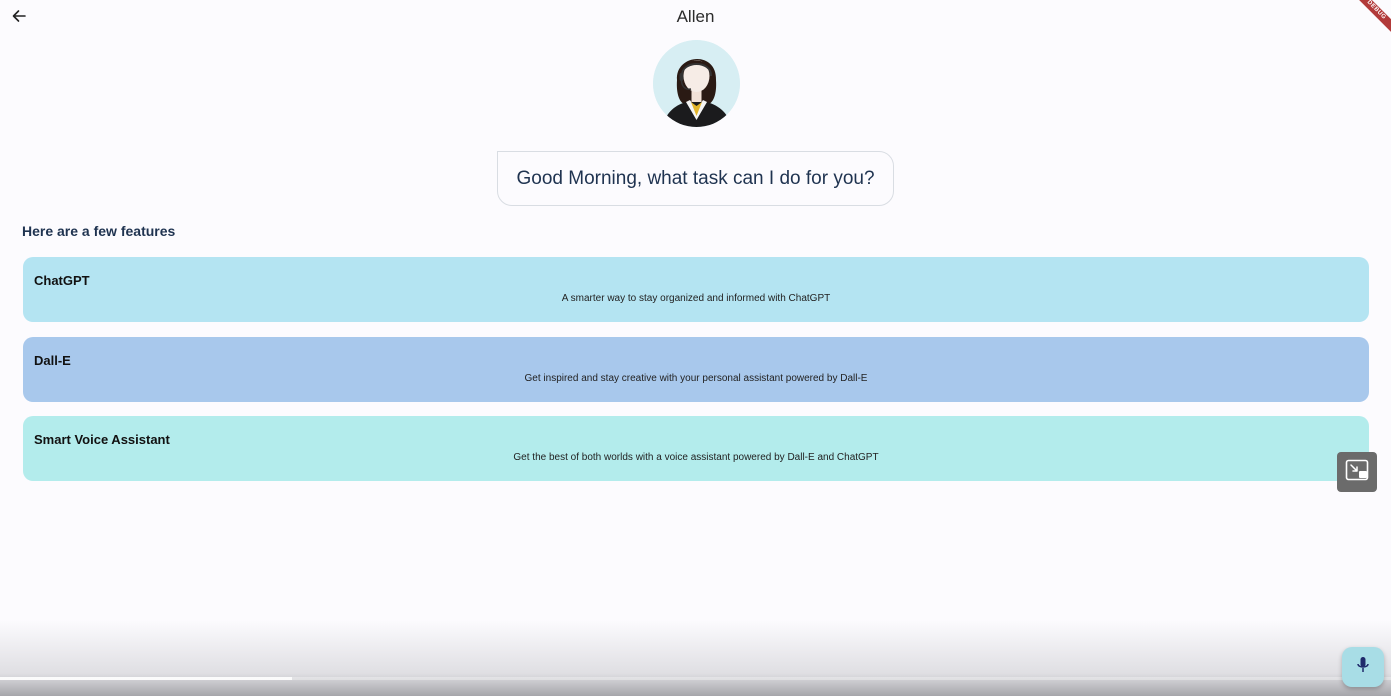 The height and width of the screenshot is (696, 1391). I want to click on debug-banner-label: DEBUG, so click(1371, 19).